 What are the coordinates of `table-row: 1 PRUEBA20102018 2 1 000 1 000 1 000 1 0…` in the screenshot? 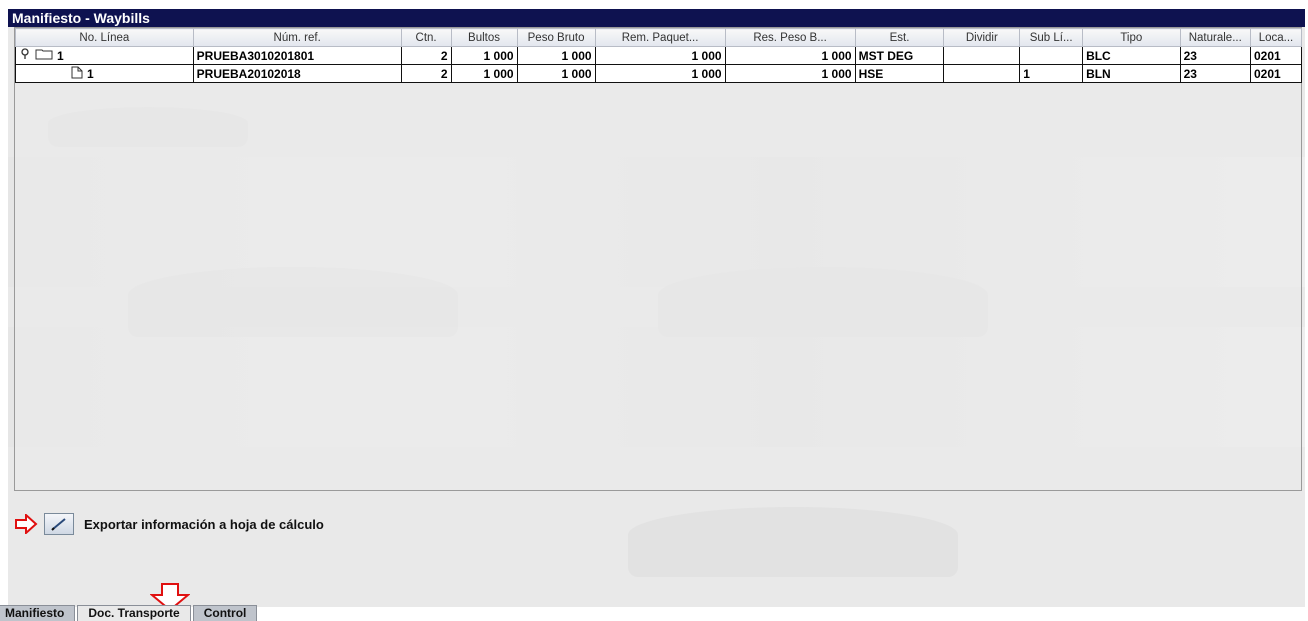 It's located at (659, 73).